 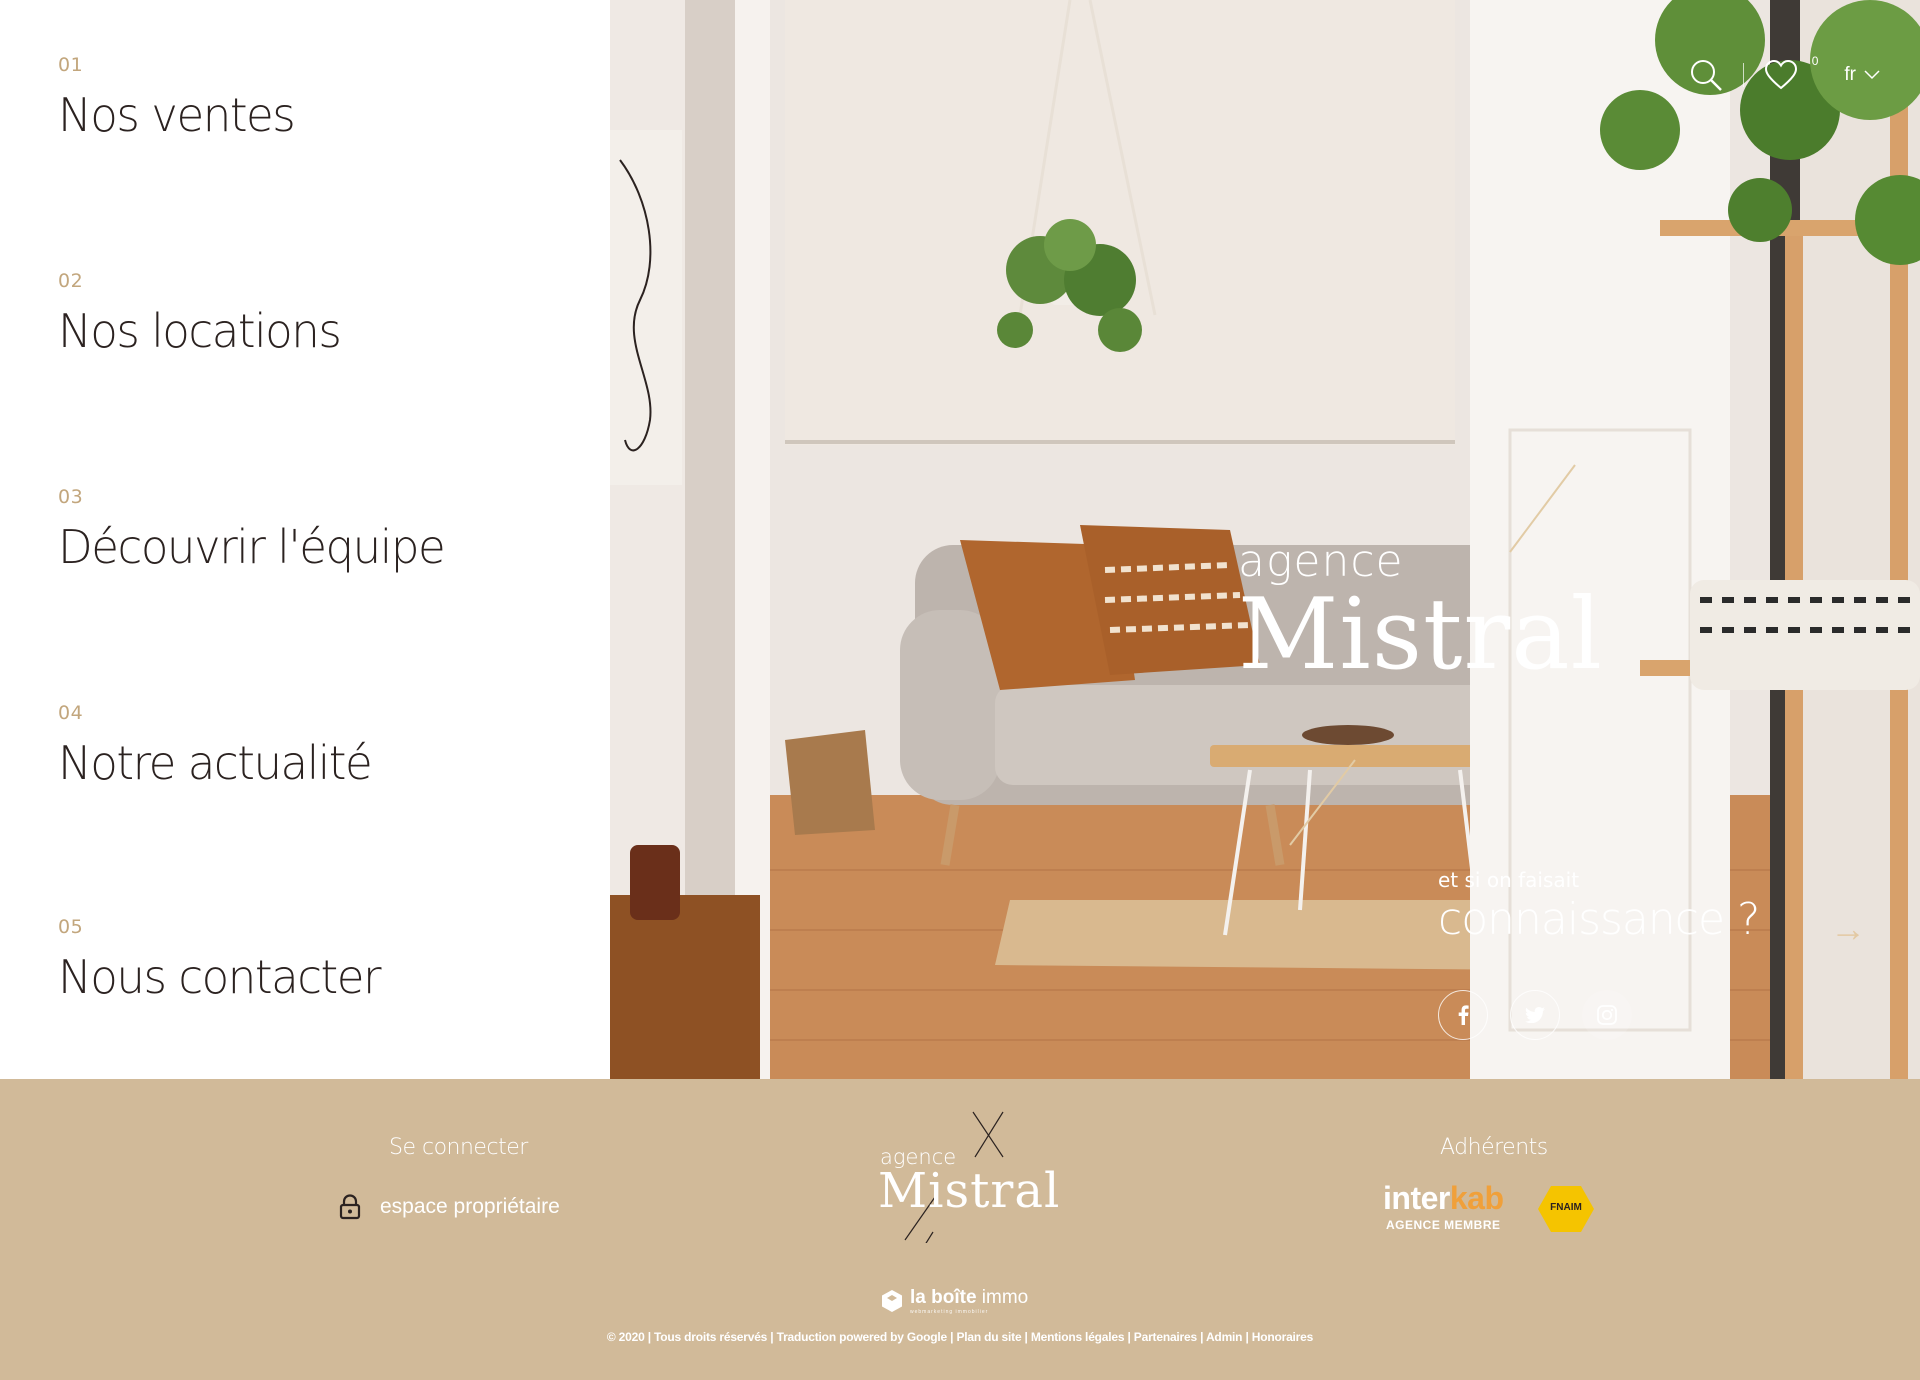 What do you see at coordinates (215, 763) in the screenshot?
I see `menu-item-label: Notre actualité` at bounding box center [215, 763].